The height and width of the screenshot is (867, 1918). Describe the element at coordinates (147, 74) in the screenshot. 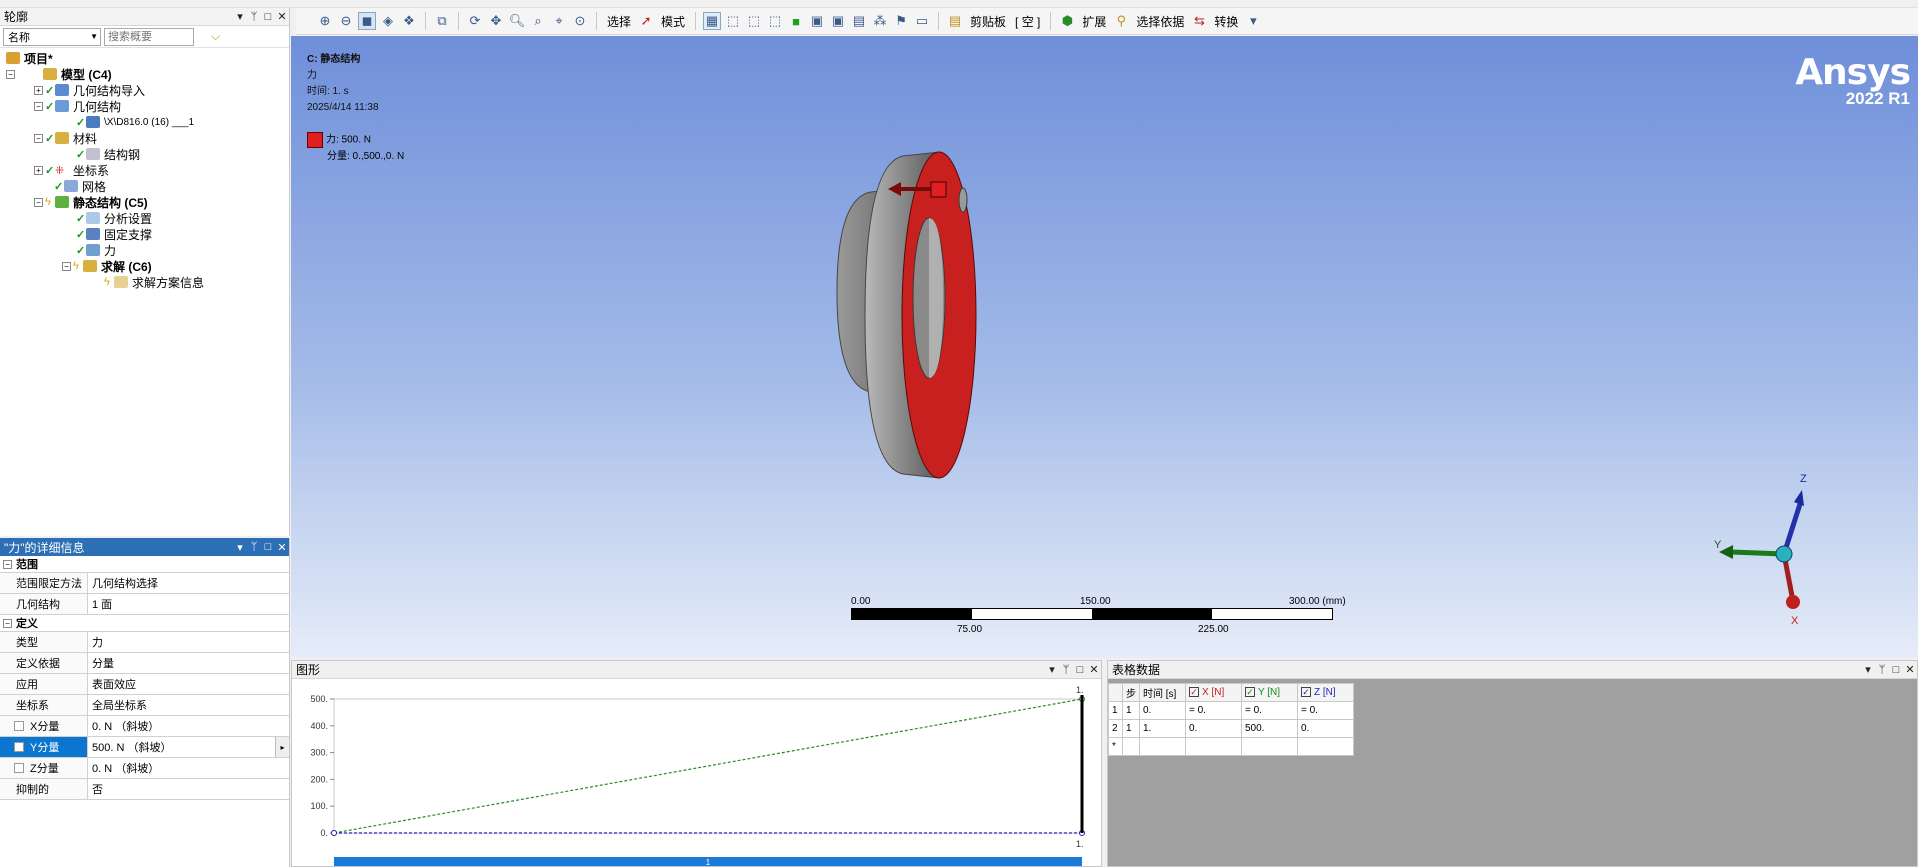

I see `tree-item-model: − 模型 (C4)` at that location.